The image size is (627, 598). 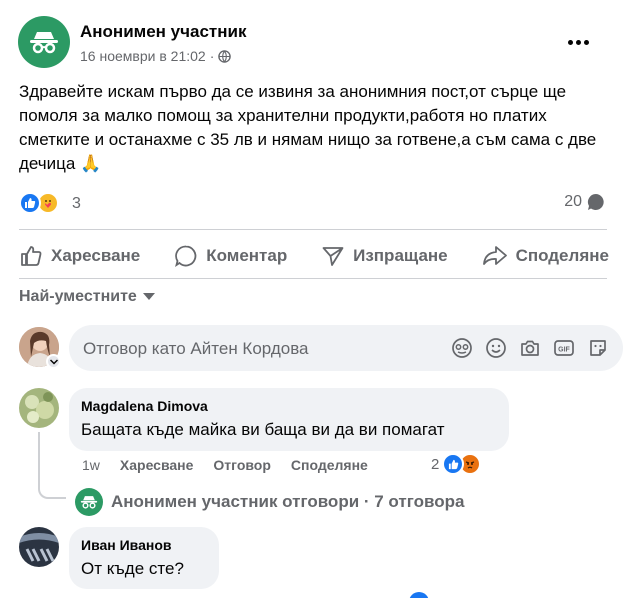 What do you see at coordinates (333, 256) in the screenshot?
I see `send-icon` at bounding box center [333, 256].